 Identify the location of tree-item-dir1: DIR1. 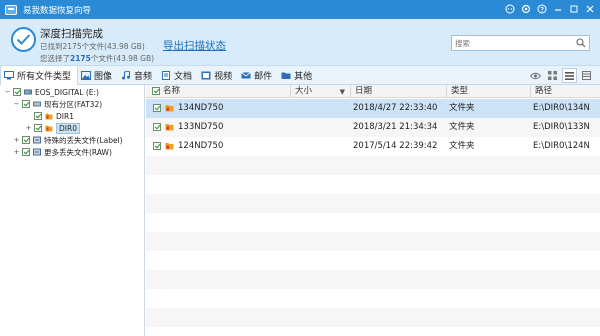
(49, 116).